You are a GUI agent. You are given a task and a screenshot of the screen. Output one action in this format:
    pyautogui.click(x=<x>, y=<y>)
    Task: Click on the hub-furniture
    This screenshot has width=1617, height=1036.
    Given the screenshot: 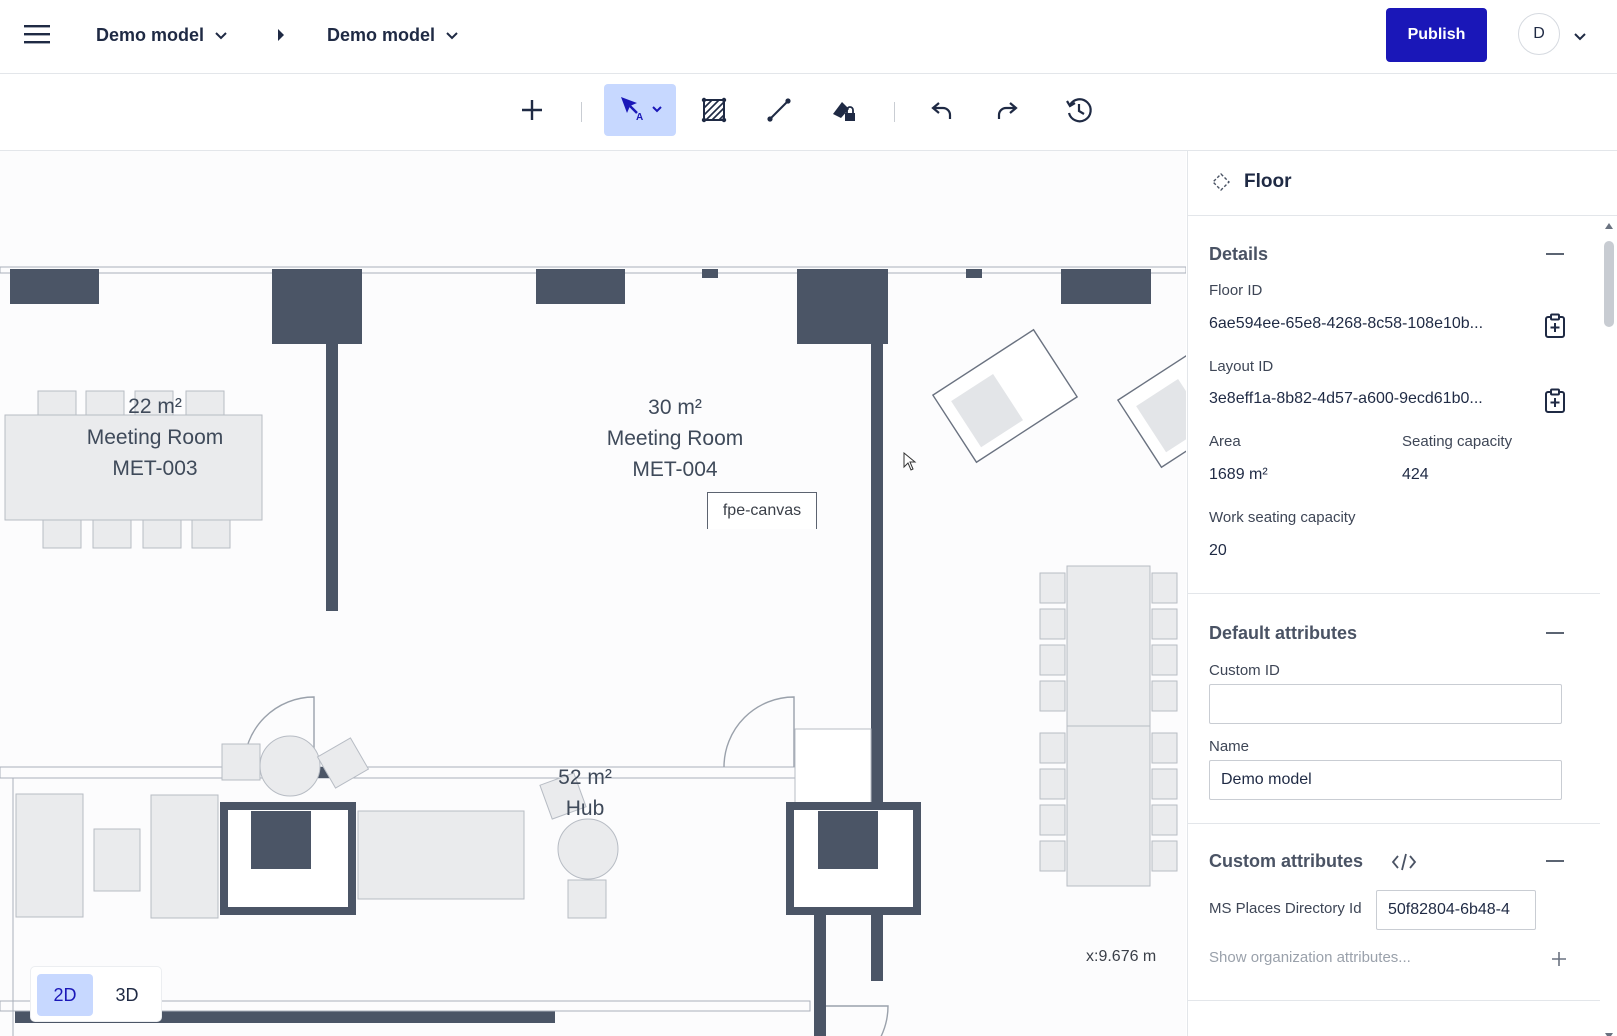 What is the action you would take?
    pyautogui.click(x=443, y=823)
    